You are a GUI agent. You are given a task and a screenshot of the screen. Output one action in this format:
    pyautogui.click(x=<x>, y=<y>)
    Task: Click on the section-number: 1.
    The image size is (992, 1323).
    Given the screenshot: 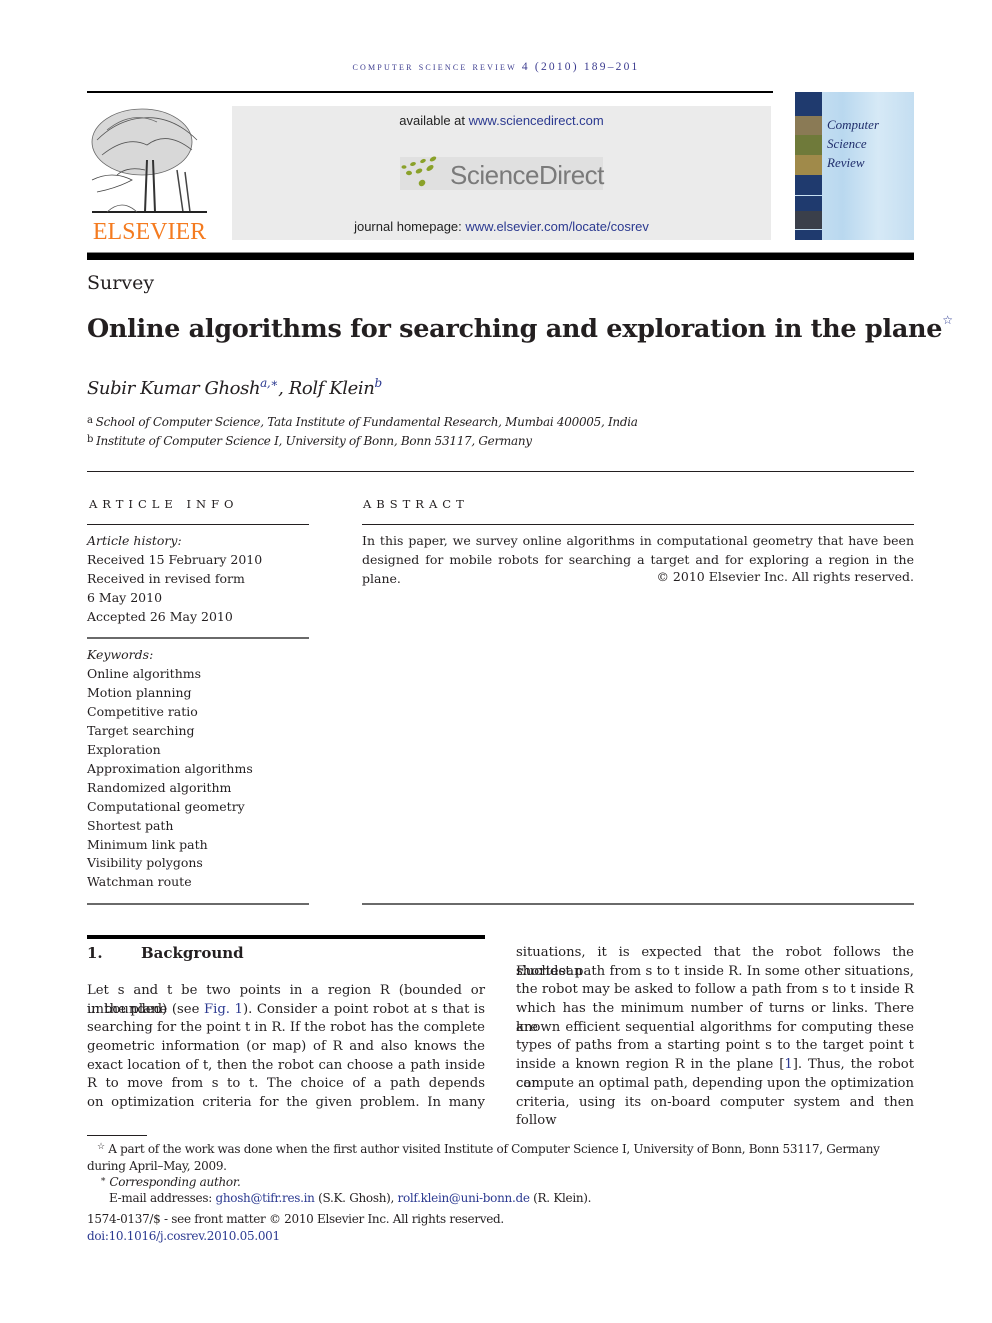 What is the action you would take?
    pyautogui.click(x=95, y=953)
    